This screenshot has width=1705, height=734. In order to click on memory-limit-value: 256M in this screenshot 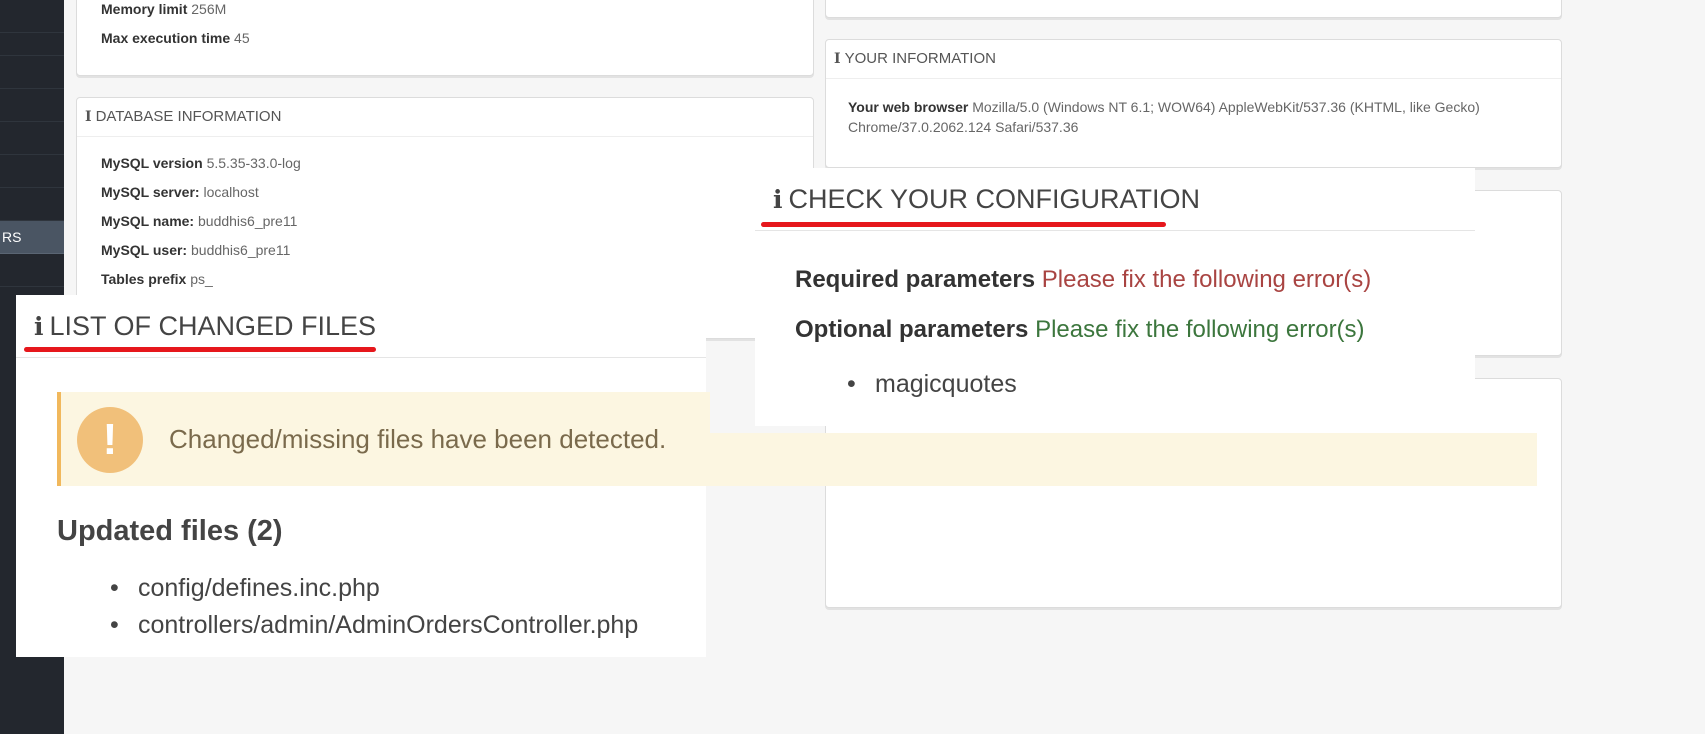, I will do `click(209, 9)`.